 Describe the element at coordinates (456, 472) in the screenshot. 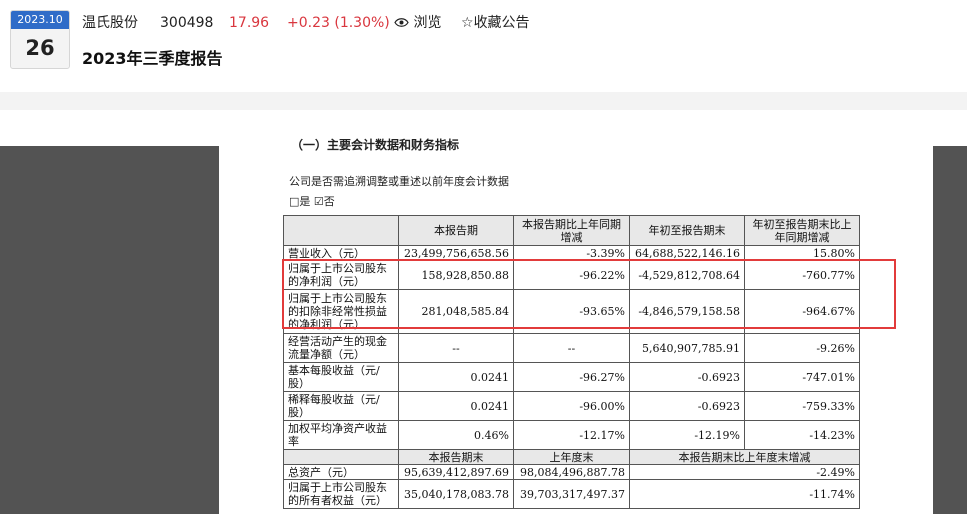

I see `table-cell: 95,639,412,897.69` at that location.